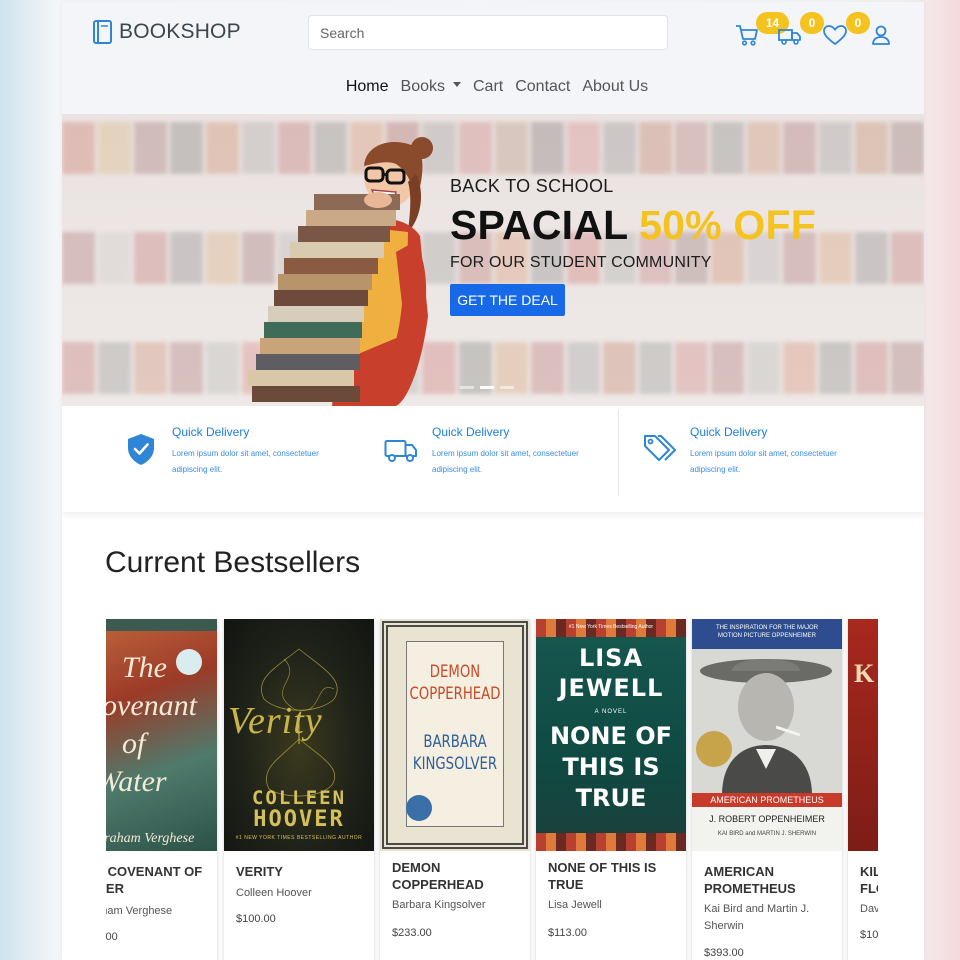 Image resolution: width=960 pixels, height=960 pixels. I want to click on main-nav: Home Books Cart Contact About Us, so click(493, 87).